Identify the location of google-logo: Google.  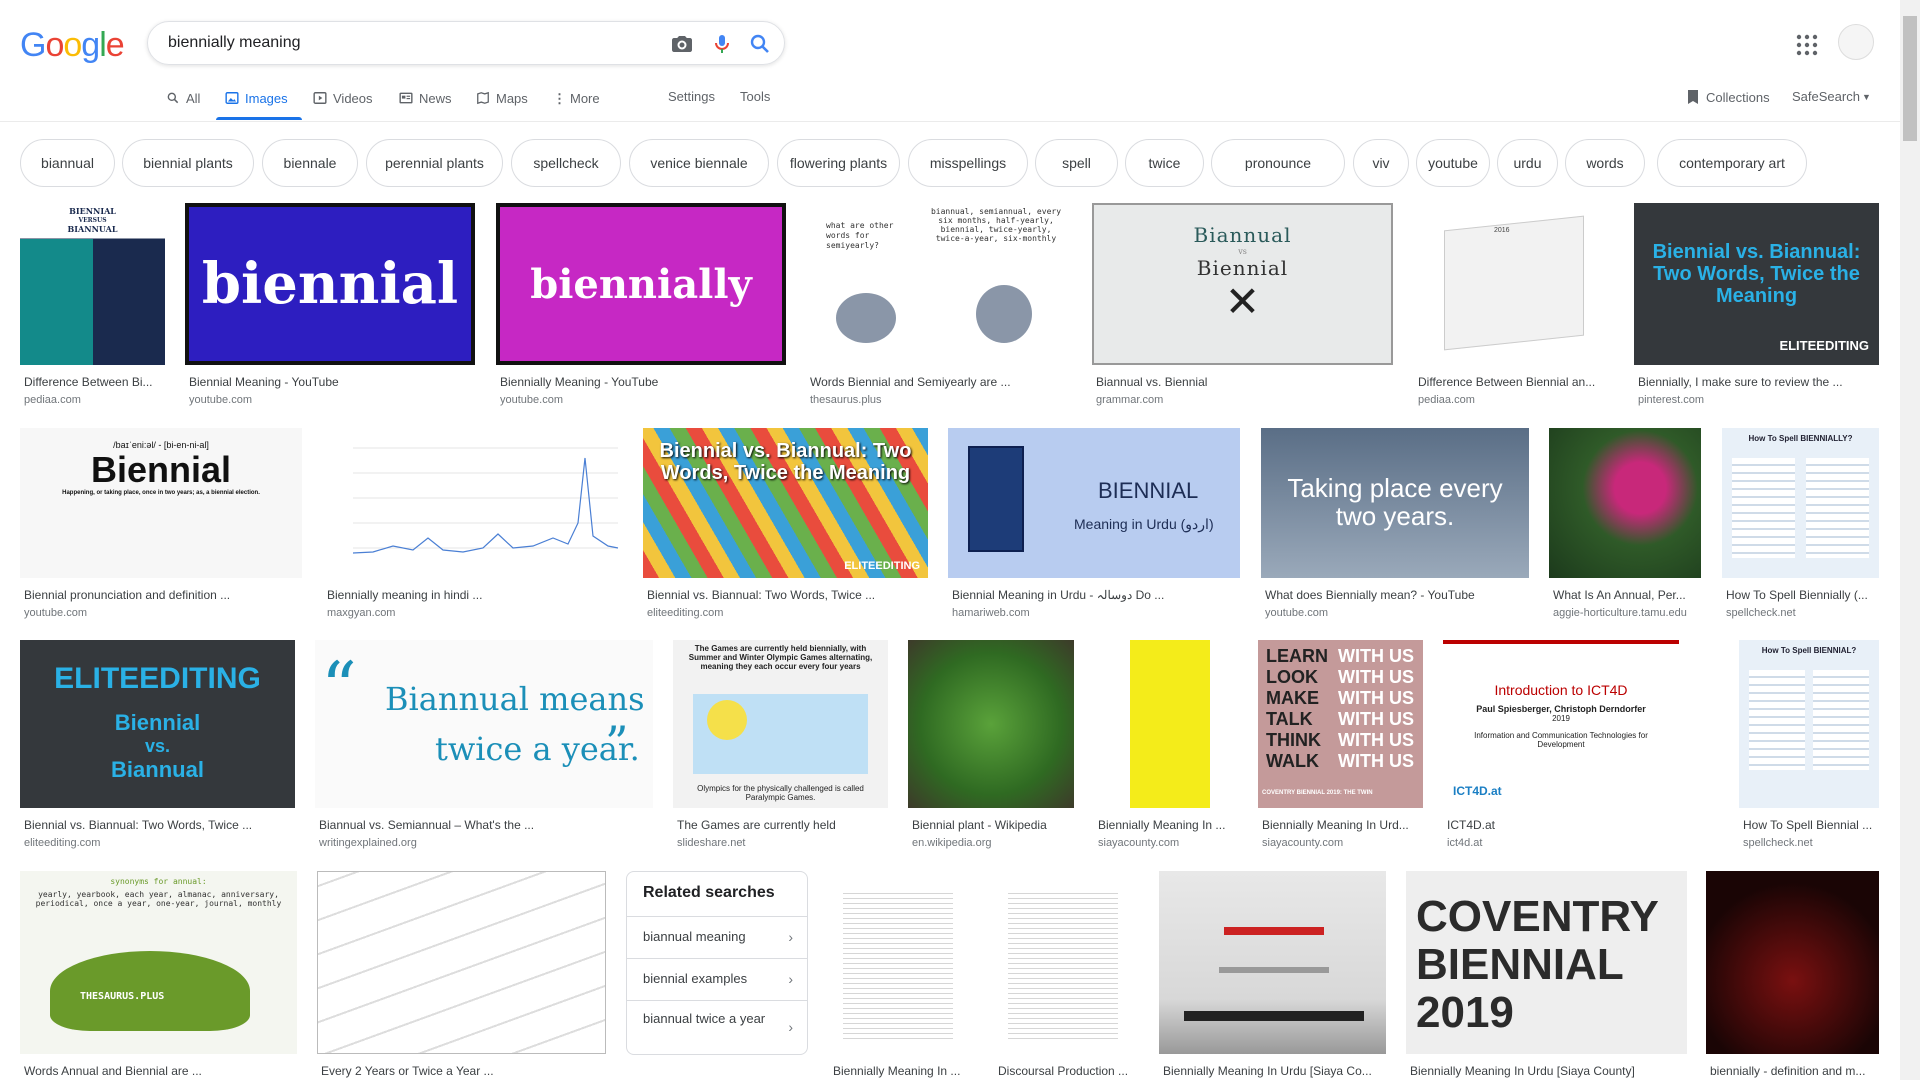
(72, 45).